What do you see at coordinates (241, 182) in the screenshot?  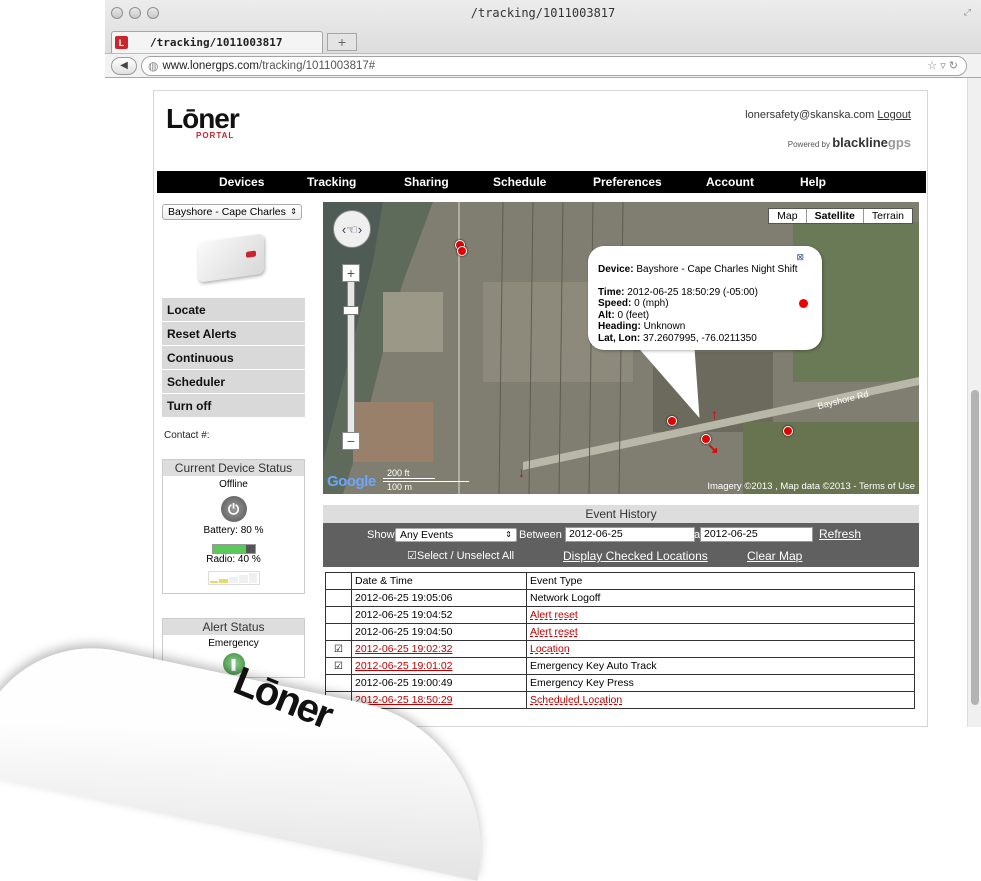 I see `nav-devices: Devices` at bounding box center [241, 182].